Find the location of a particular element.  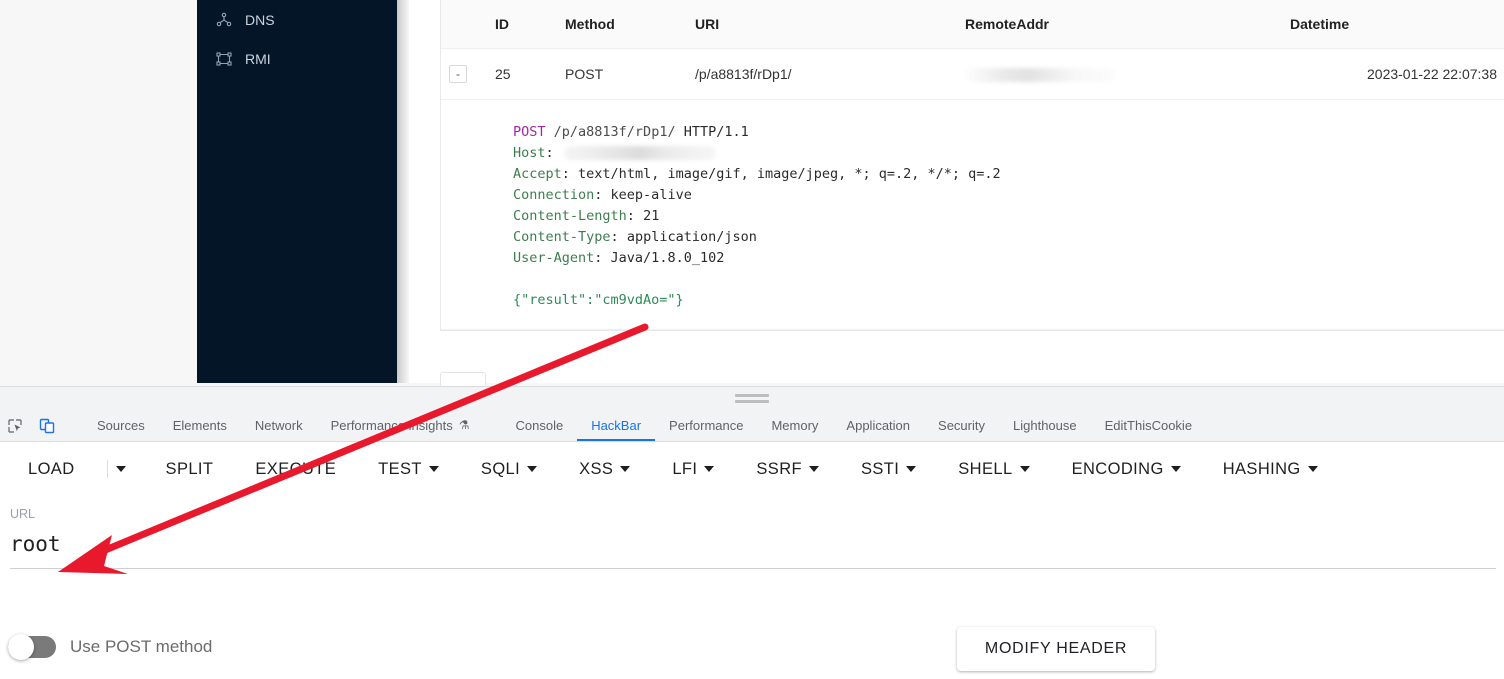

collapse-row-button: - is located at coordinates (458, 74).